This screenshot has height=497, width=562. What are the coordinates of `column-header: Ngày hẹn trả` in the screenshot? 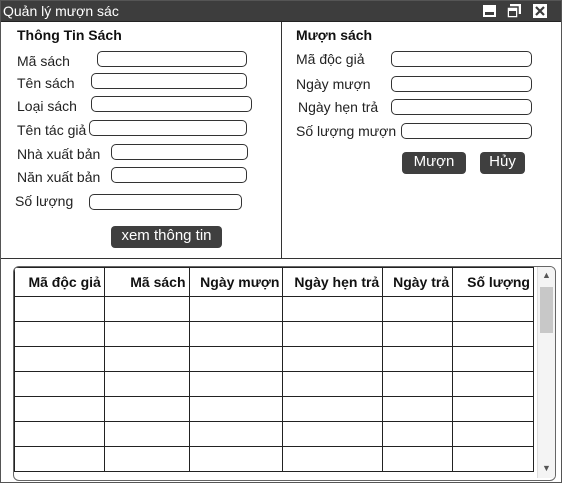 It's located at (333, 282).